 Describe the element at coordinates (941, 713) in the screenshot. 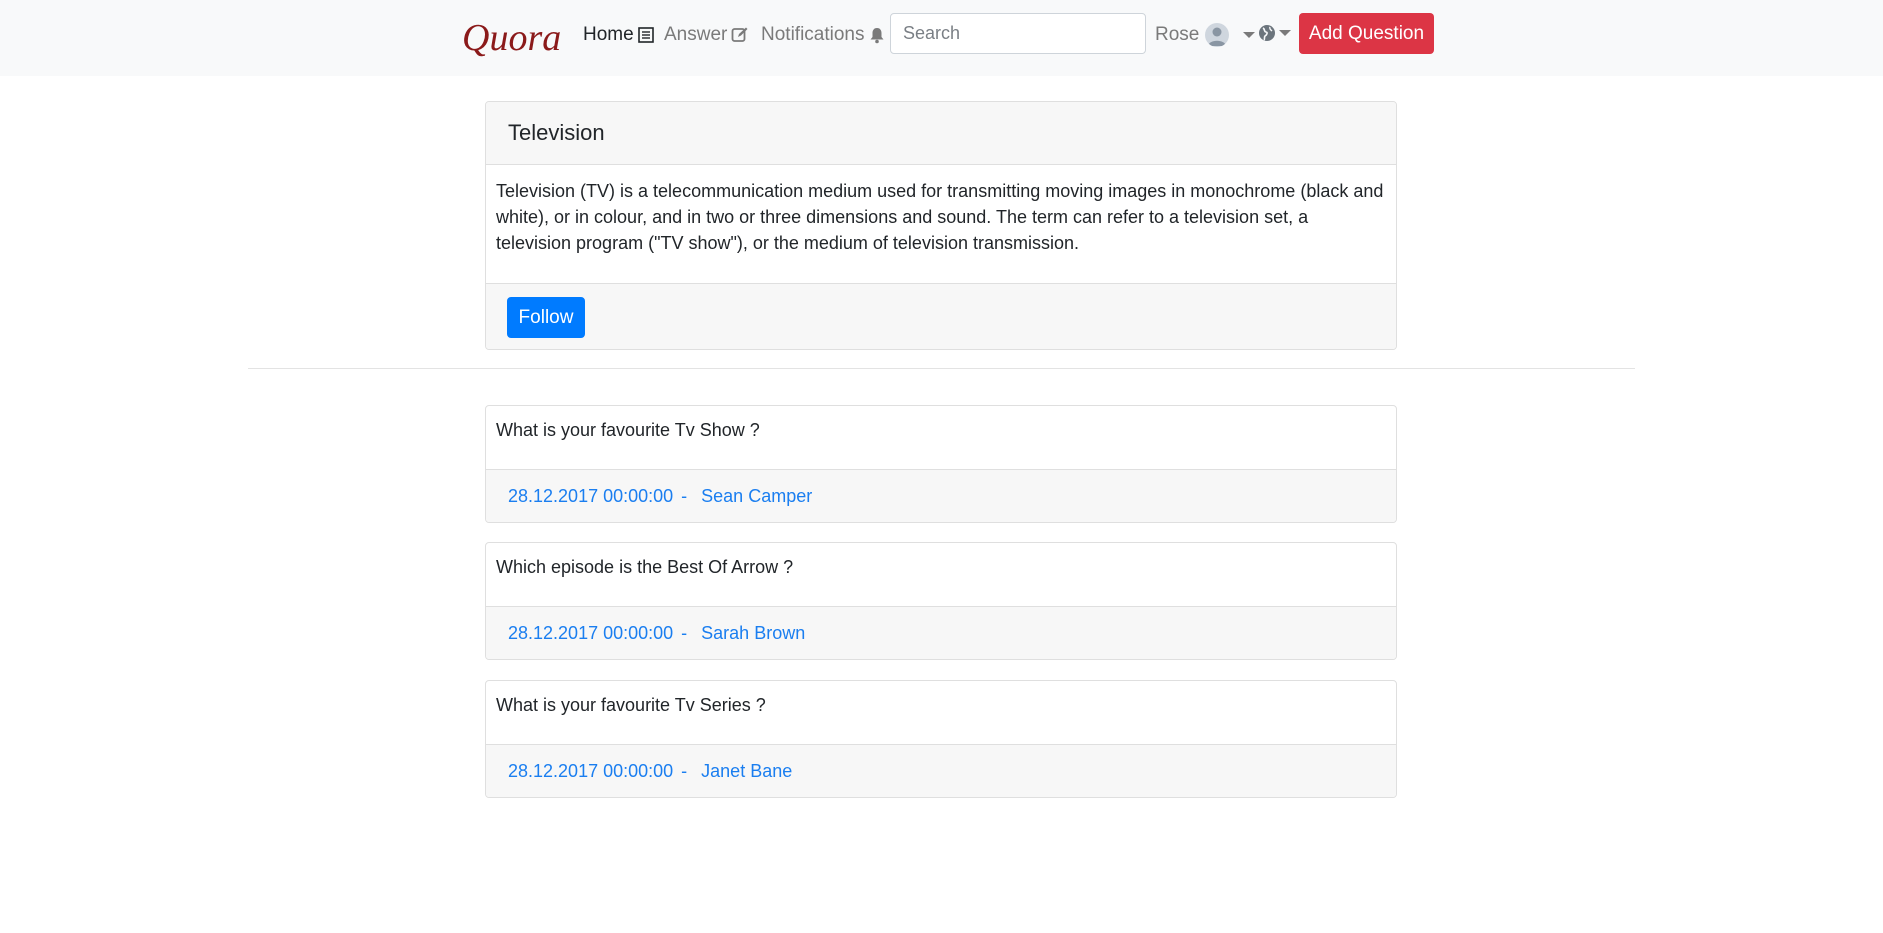

I see `question-title: What is your favourite Tv Series ?` at that location.